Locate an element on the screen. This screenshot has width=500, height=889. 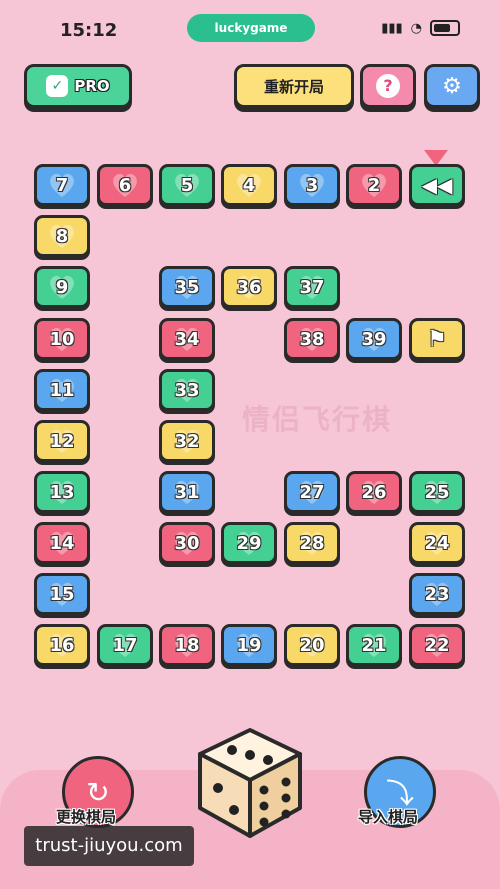
board-tile: 5 is located at coordinates (187, 185).